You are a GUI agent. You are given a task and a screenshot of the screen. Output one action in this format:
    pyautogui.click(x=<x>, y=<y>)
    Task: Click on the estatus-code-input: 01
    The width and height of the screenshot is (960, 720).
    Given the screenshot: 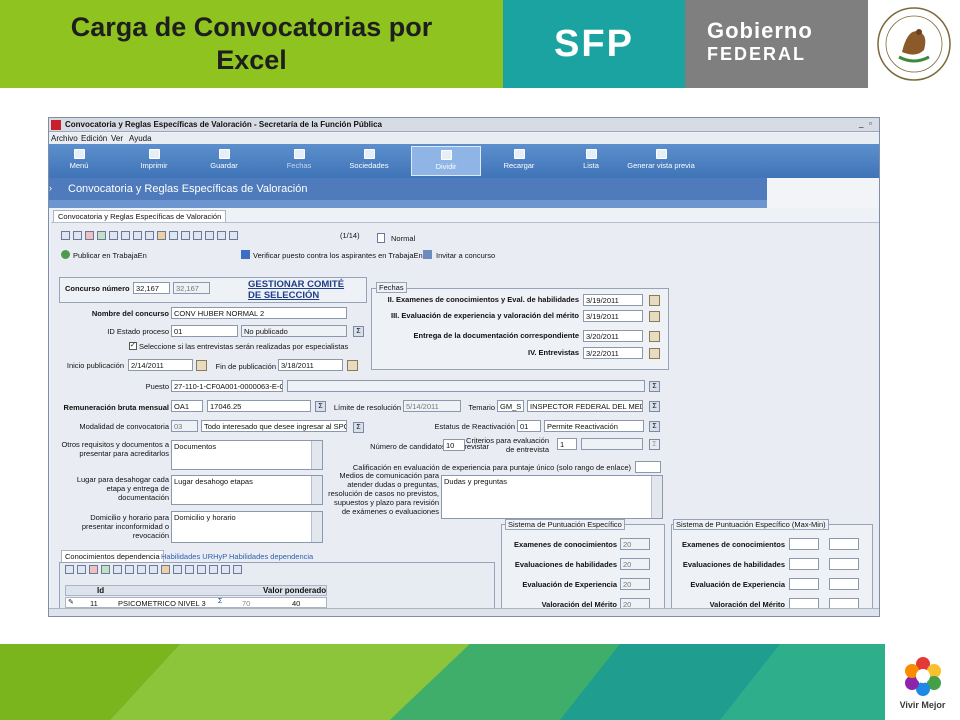 What is the action you would take?
    pyautogui.click(x=529, y=426)
    